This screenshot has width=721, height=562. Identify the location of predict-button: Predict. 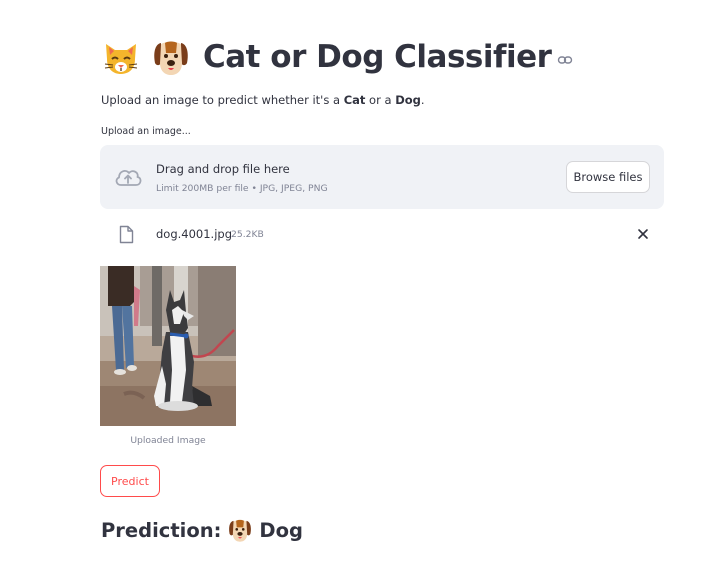
(130, 481).